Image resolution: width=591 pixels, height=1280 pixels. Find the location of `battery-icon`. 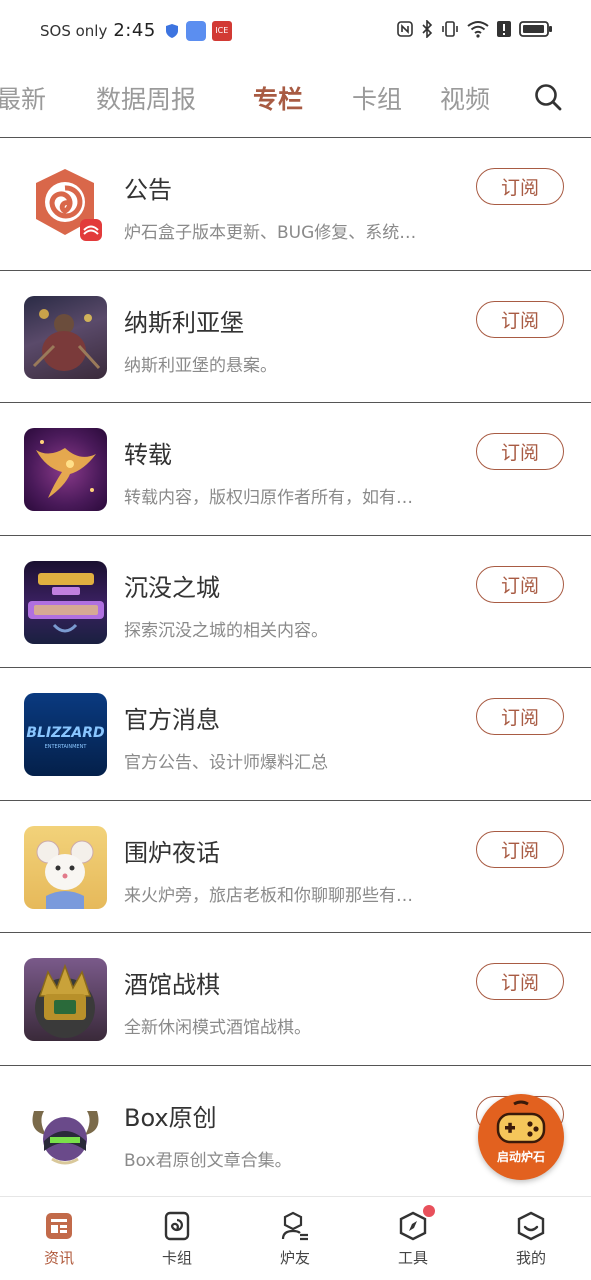

battery-icon is located at coordinates (535, 29).